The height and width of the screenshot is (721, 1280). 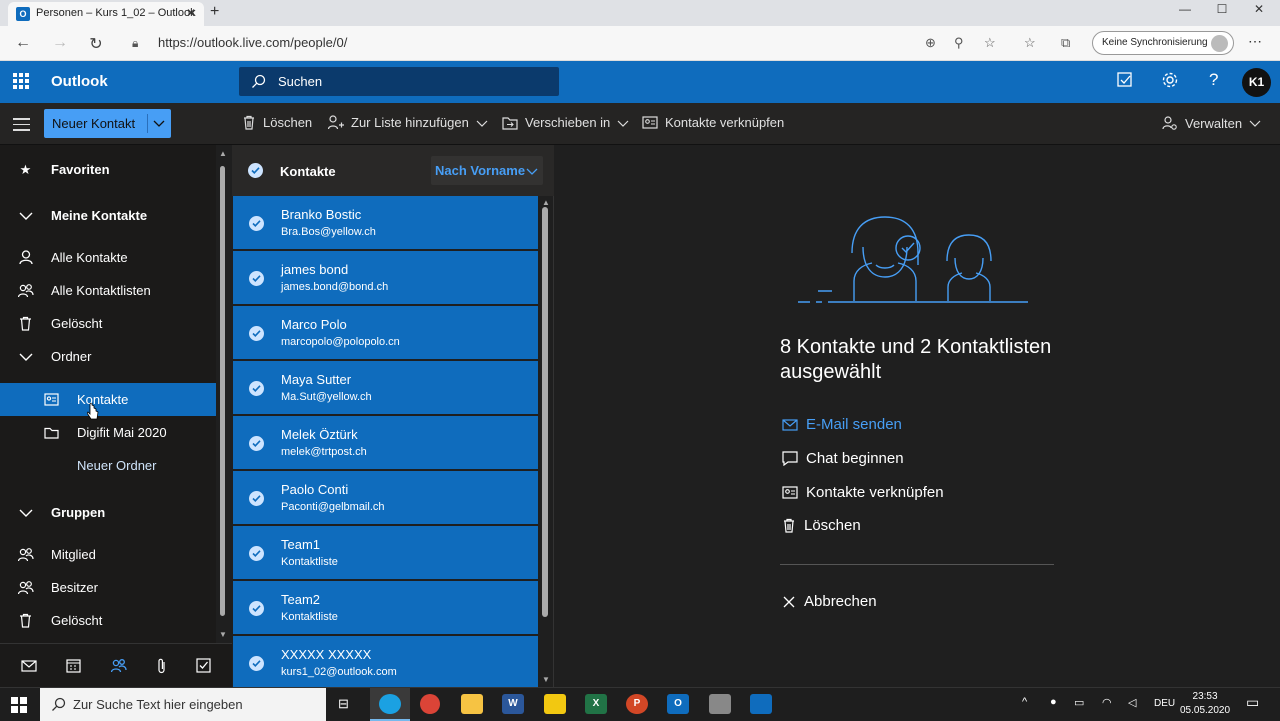 I want to click on contact-row: Team1 Kontaktliste, so click(x=385, y=553).